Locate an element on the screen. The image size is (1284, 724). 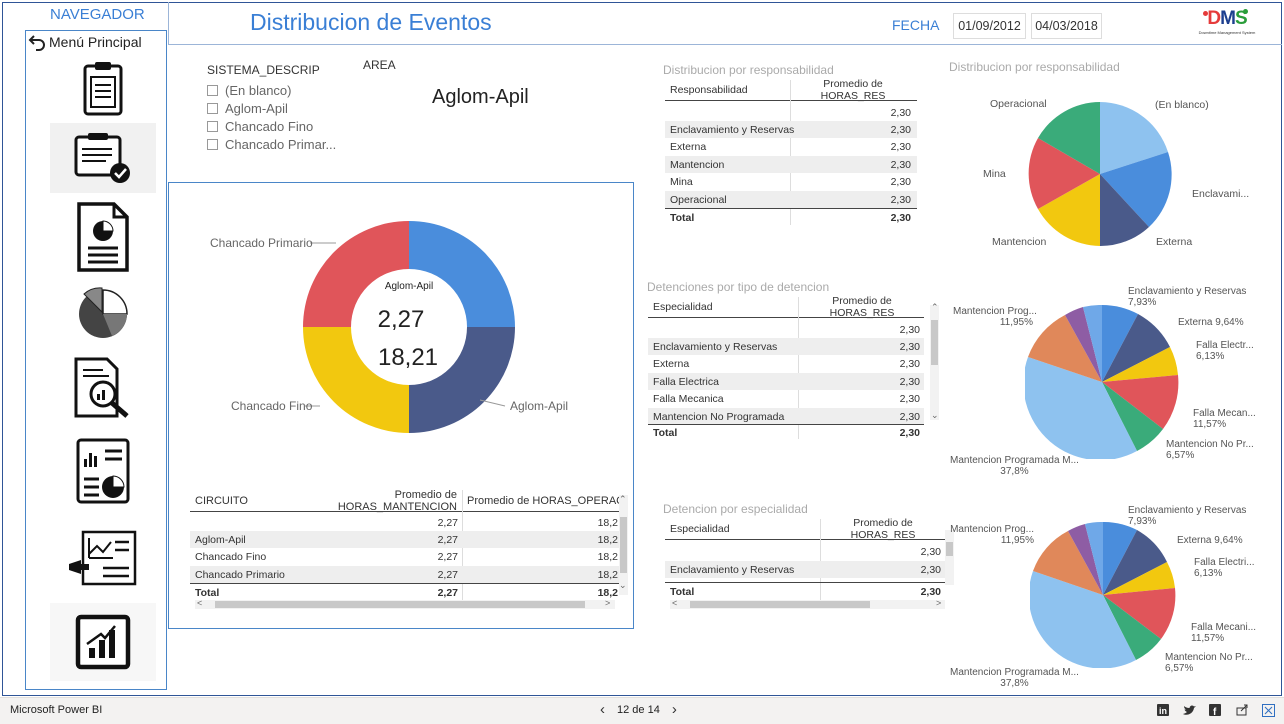
report-pie-document-icon is located at coordinates (103, 237).